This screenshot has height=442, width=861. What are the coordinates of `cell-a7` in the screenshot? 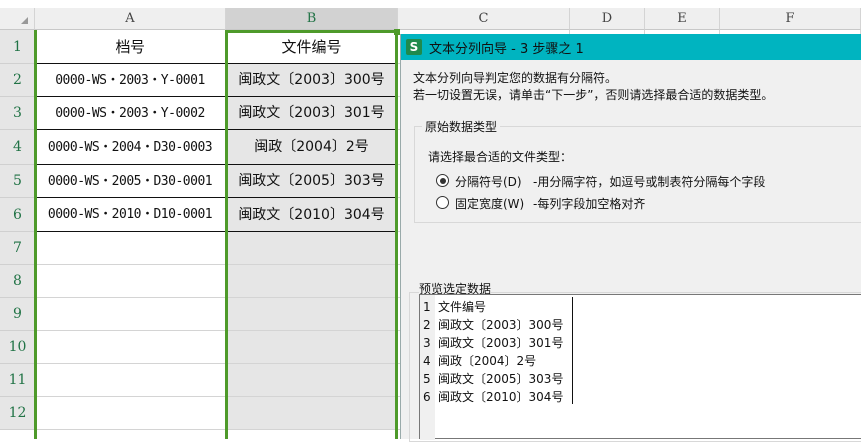 It's located at (130, 248).